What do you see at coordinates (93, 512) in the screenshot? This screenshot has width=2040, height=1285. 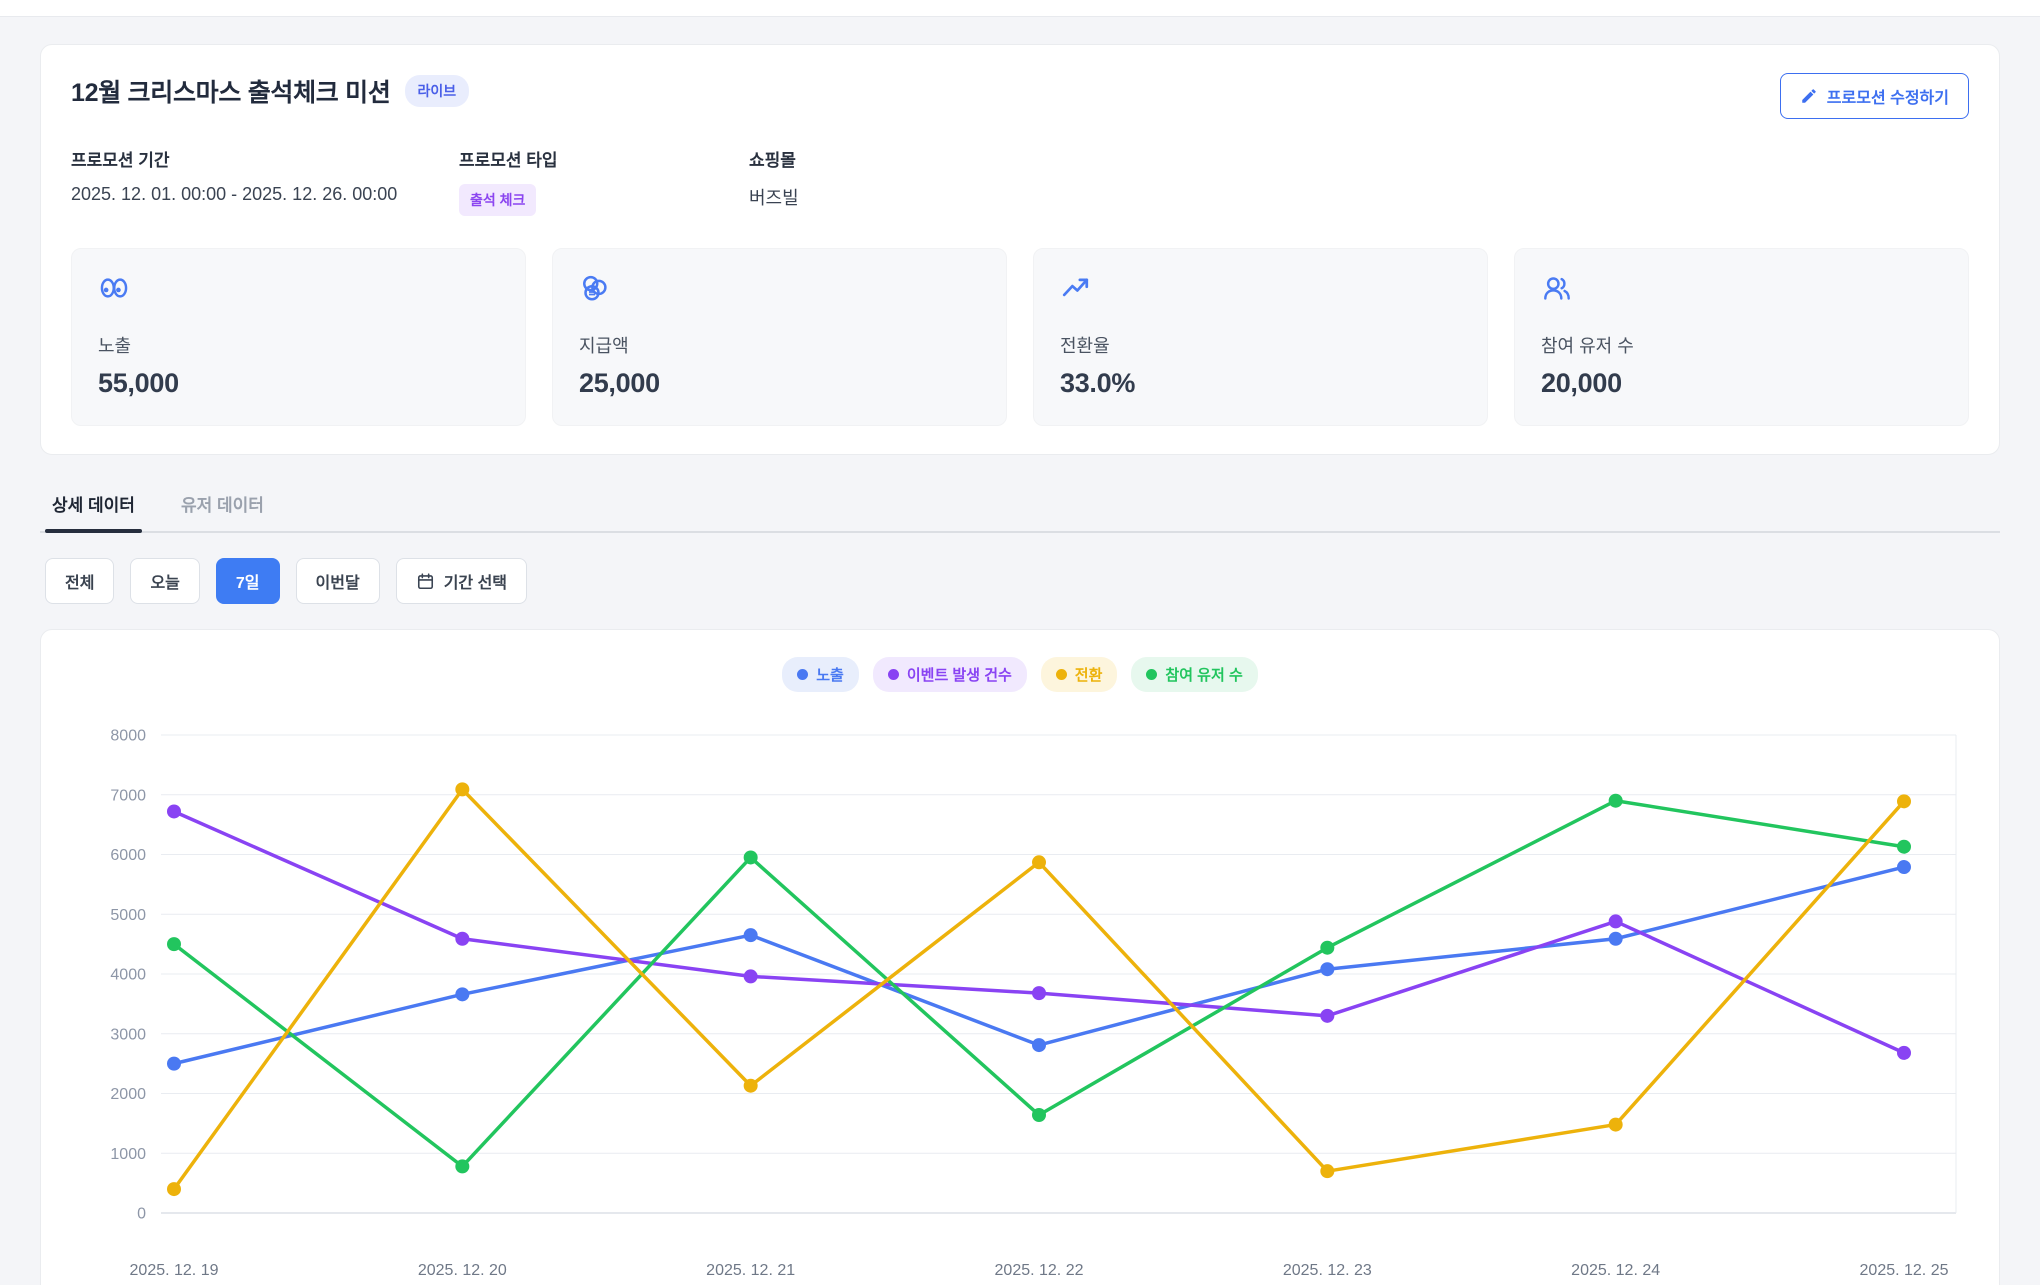 I see `tab-detail-data: 상세 데이터` at bounding box center [93, 512].